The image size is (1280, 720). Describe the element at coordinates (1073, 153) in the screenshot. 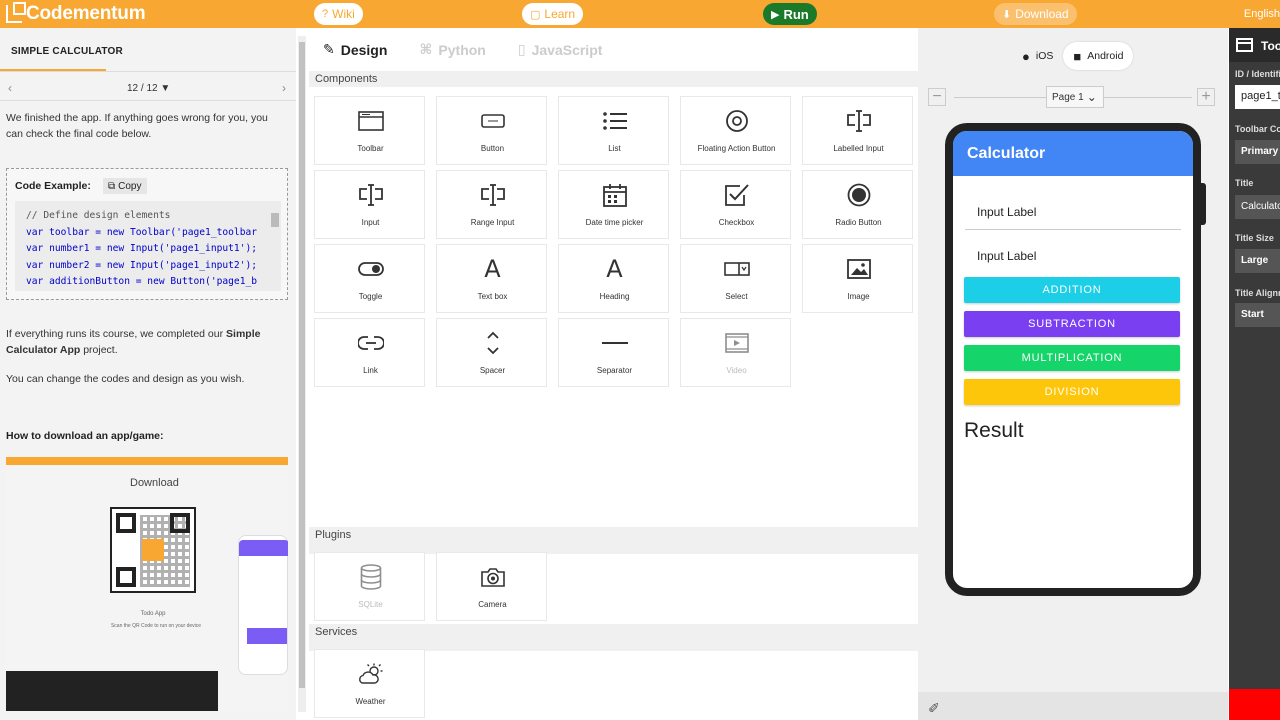

I see `app-toolbar: Calculator` at that location.